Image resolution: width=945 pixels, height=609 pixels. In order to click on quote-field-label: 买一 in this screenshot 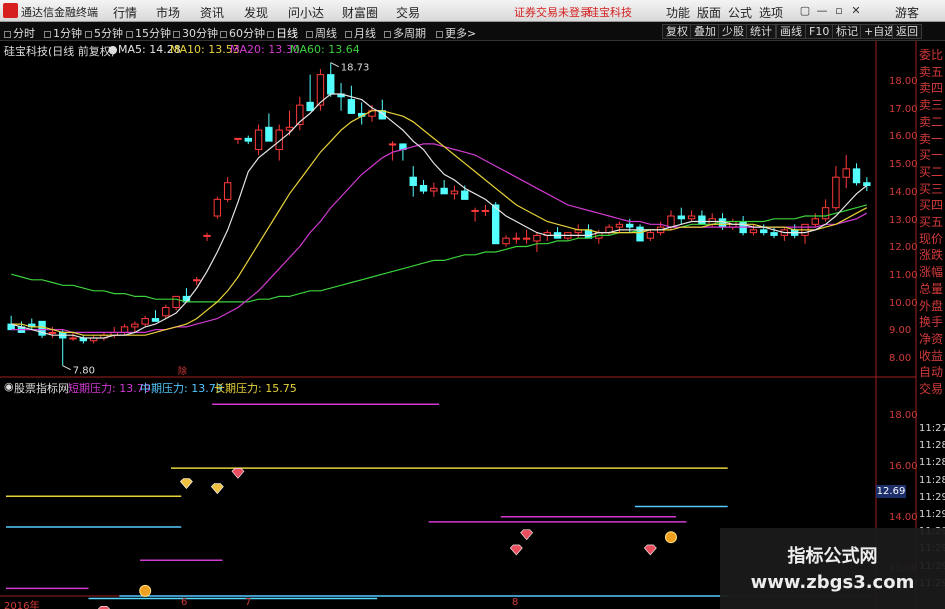, I will do `click(931, 155)`.